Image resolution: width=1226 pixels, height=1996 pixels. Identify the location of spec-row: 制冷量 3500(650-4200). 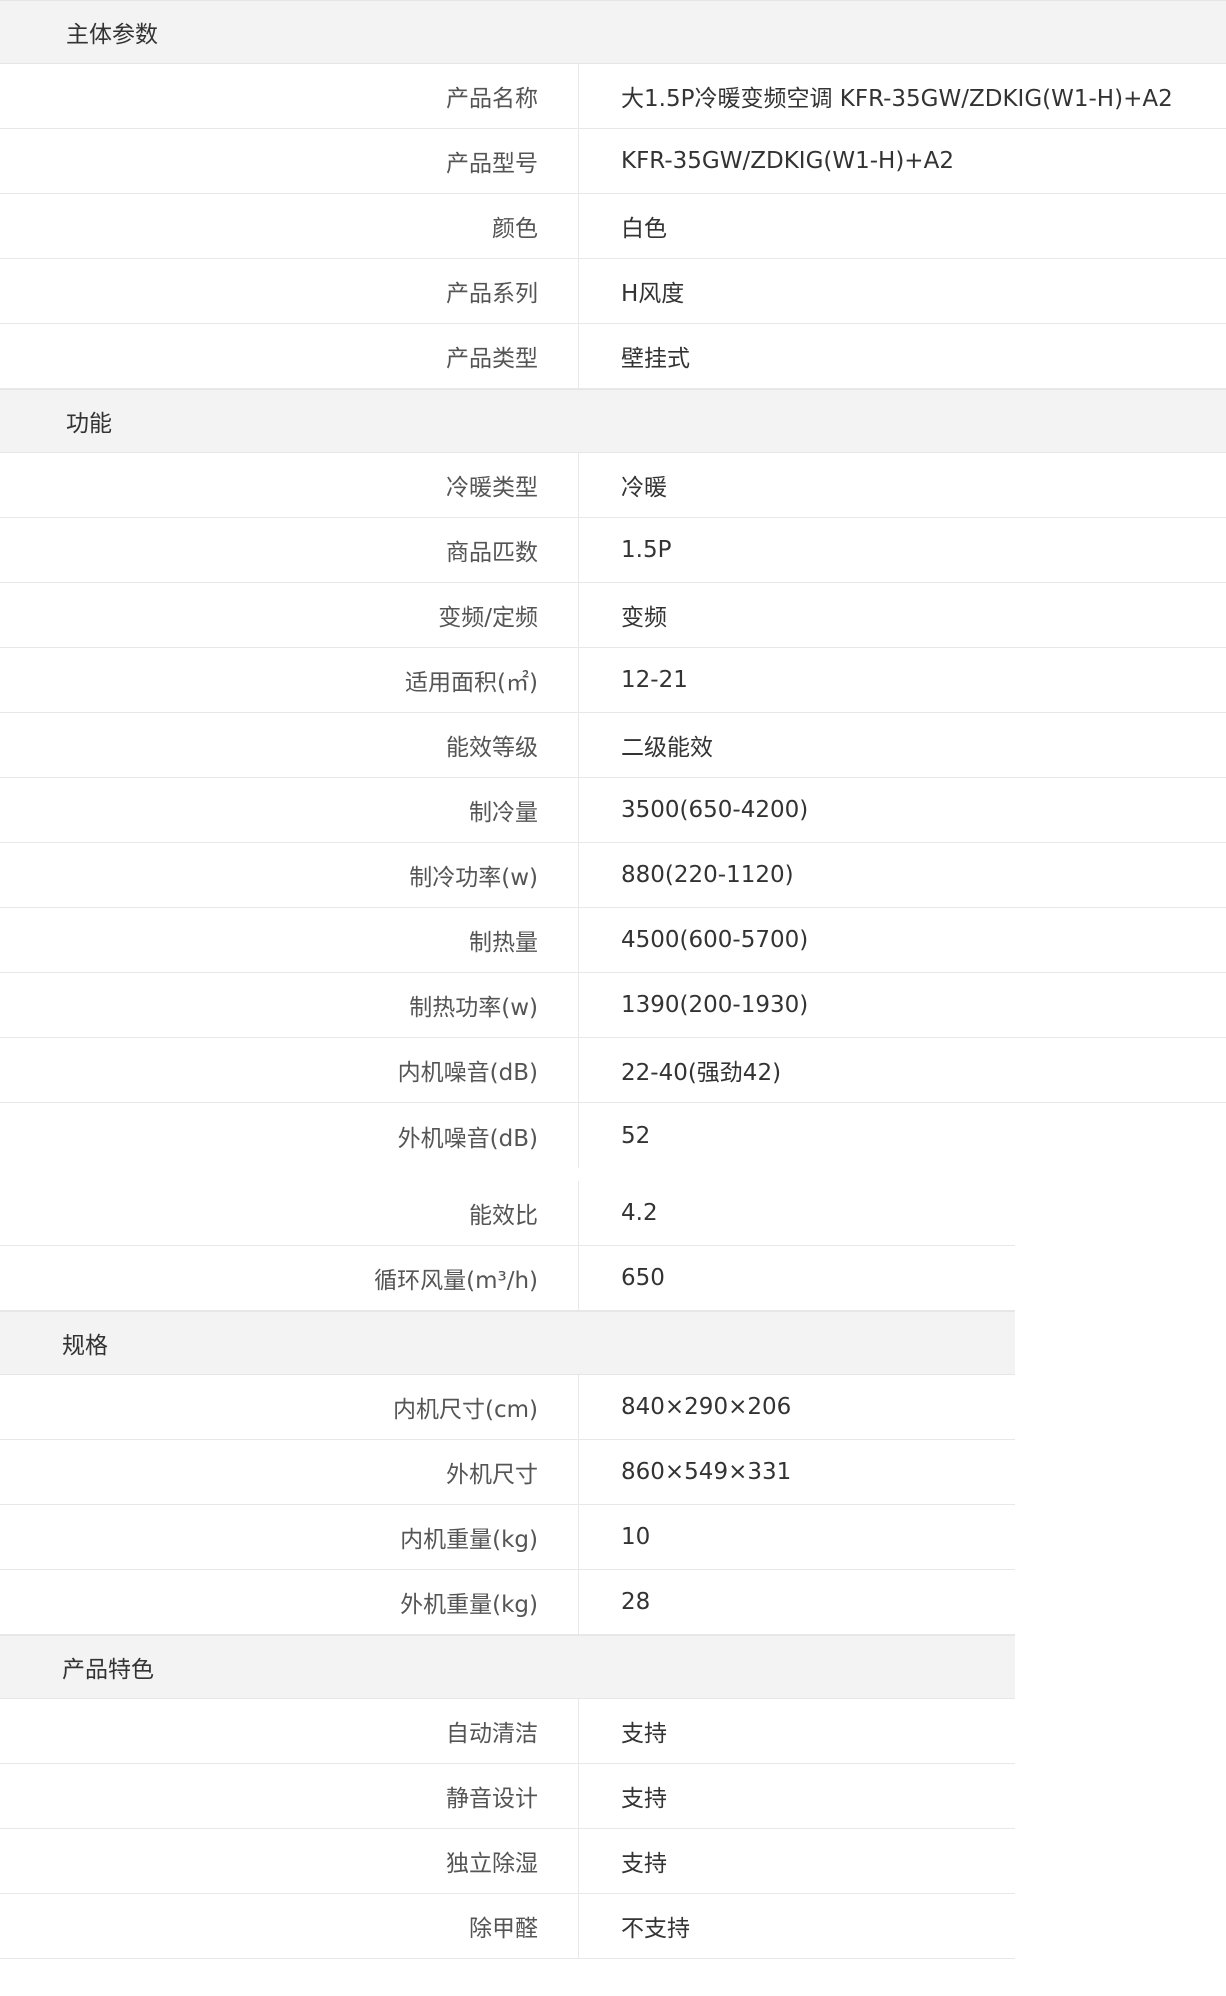
(613, 810).